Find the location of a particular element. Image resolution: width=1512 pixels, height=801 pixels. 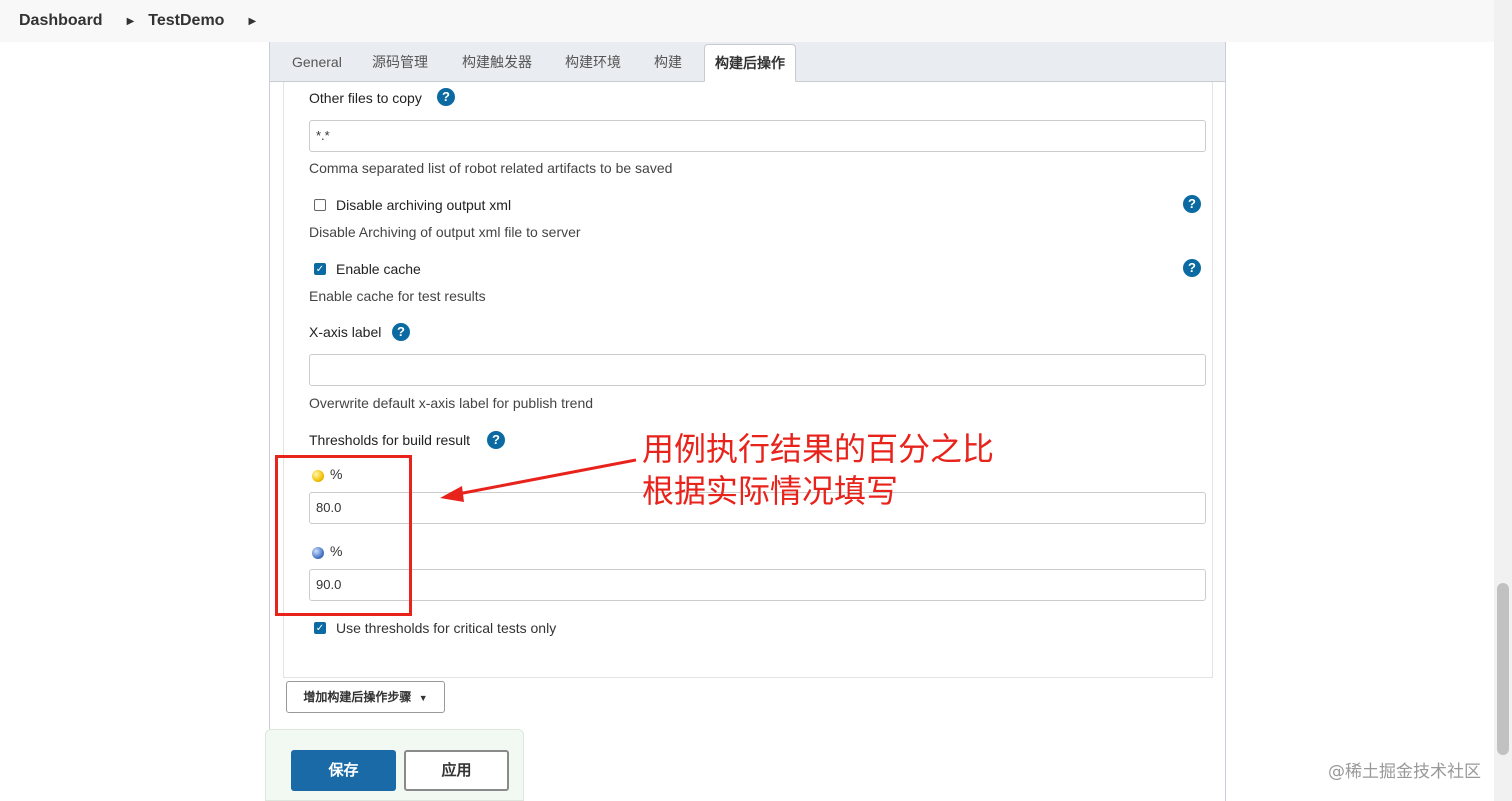

annotation-line-2: 根据实际情况填写 is located at coordinates (770, 491).